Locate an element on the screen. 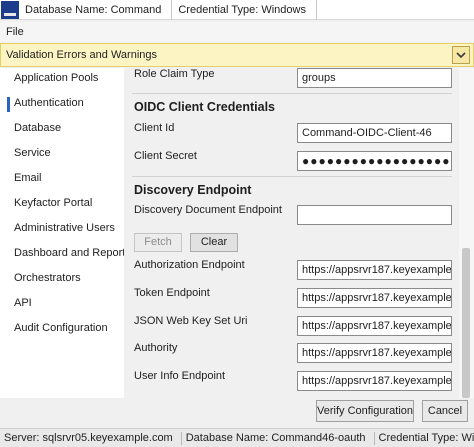  client-secret-label: Client Secret is located at coordinates (165, 156).